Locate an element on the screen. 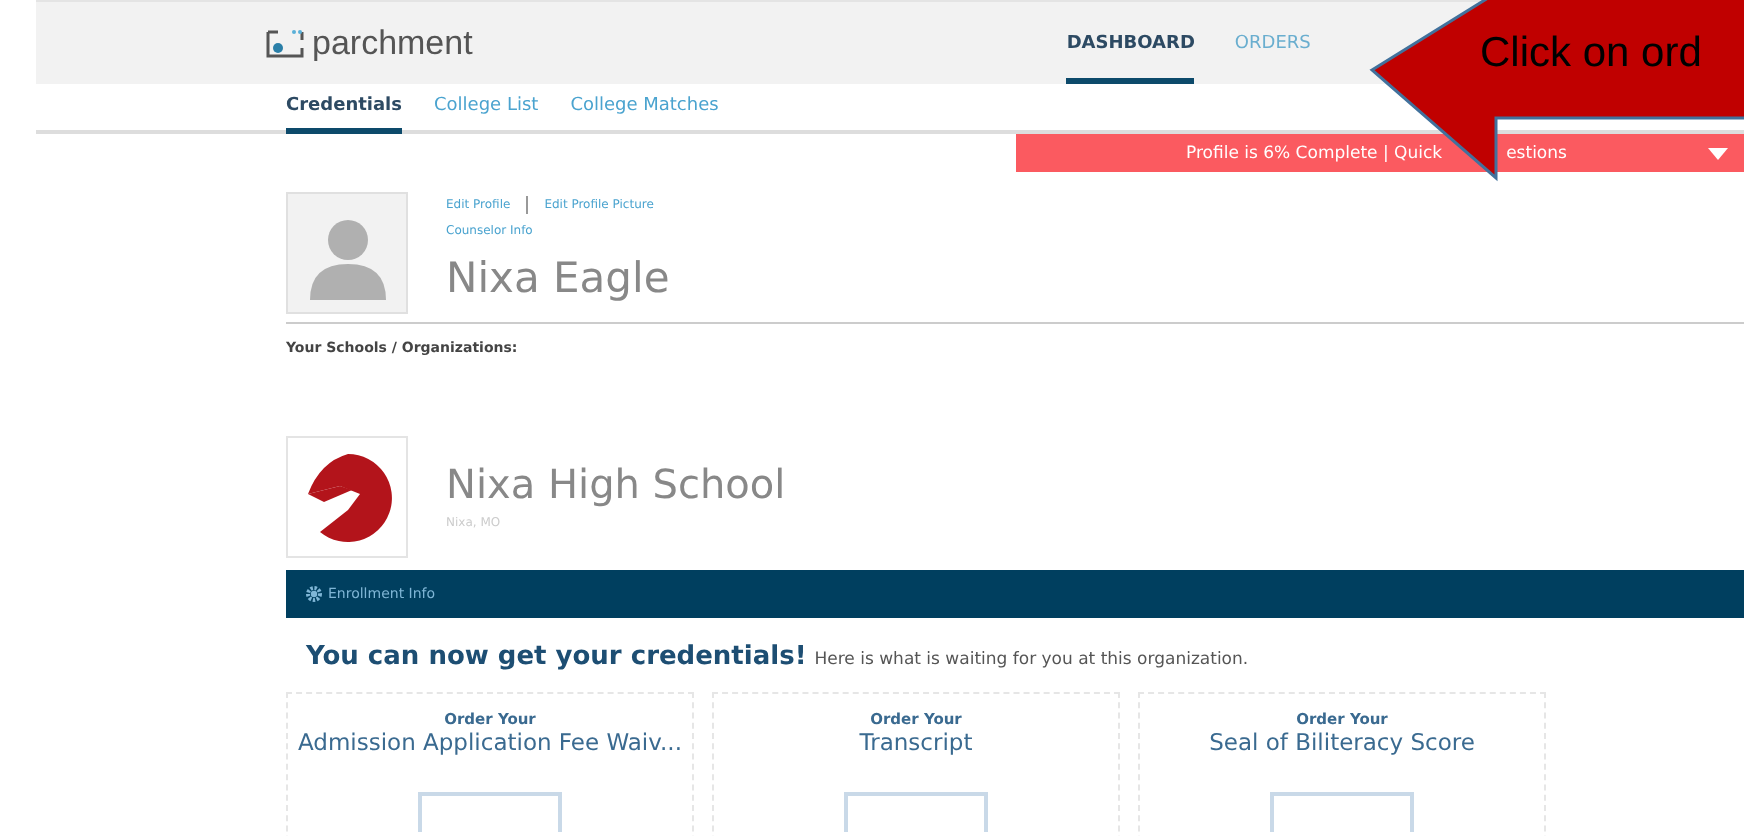  card-title: Seal of Biliteracy Score is located at coordinates (1342, 742).